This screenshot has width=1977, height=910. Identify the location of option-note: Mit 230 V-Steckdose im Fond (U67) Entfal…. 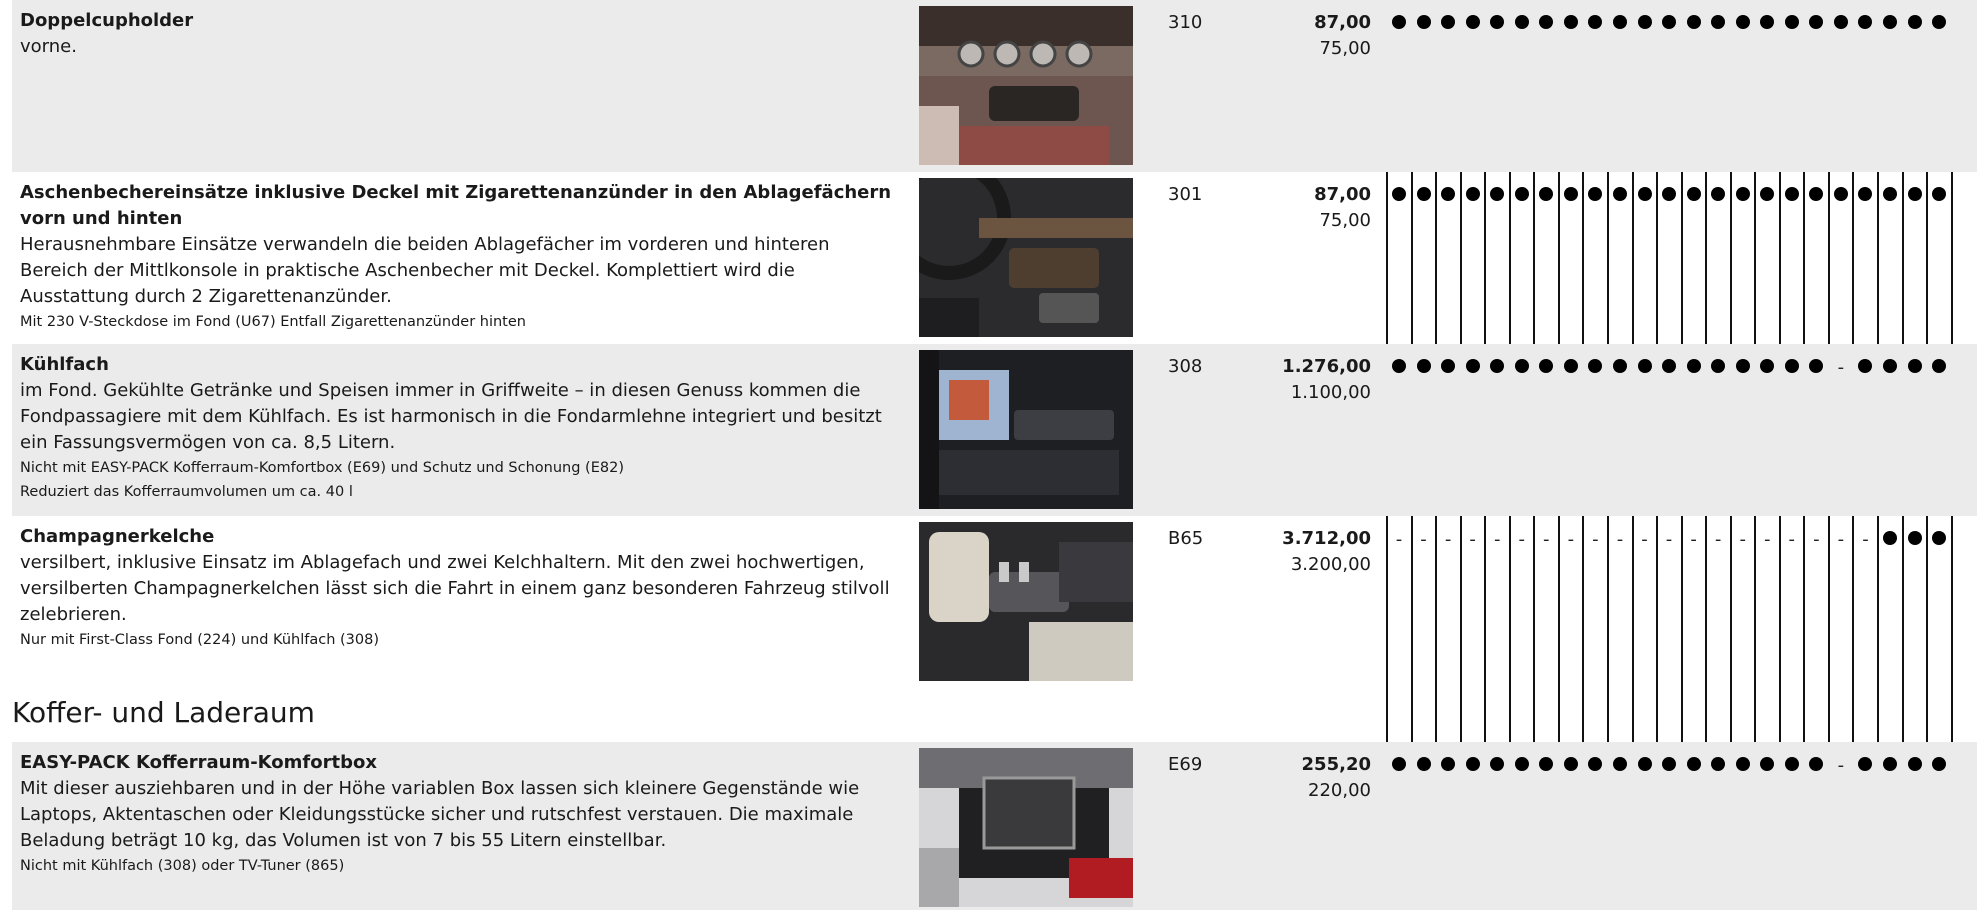
(273, 322).